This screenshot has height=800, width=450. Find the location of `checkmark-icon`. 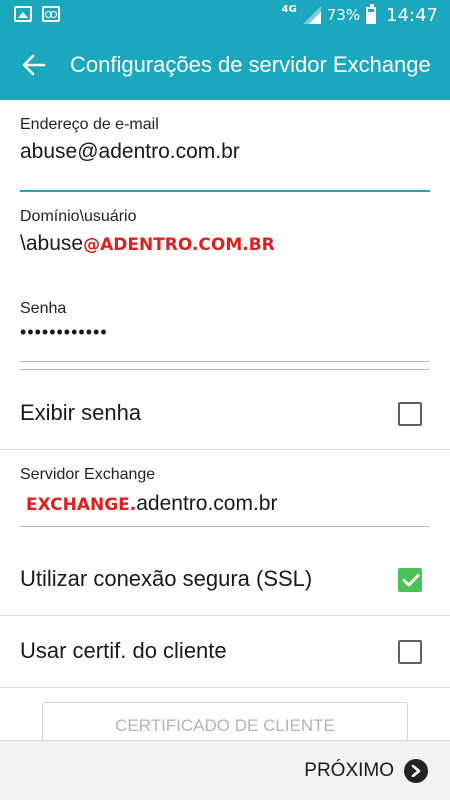

checkmark-icon is located at coordinates (411, 580).